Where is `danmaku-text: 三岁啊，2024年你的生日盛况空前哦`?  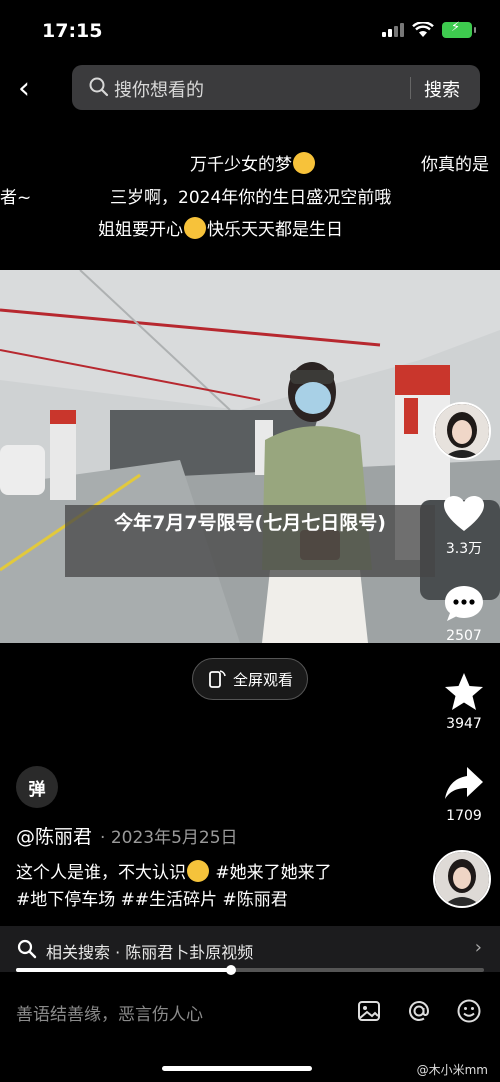 danmaku-text: 三岁啊，2024年你的生日盛况空前哦 is located at coordinates (251, 198).